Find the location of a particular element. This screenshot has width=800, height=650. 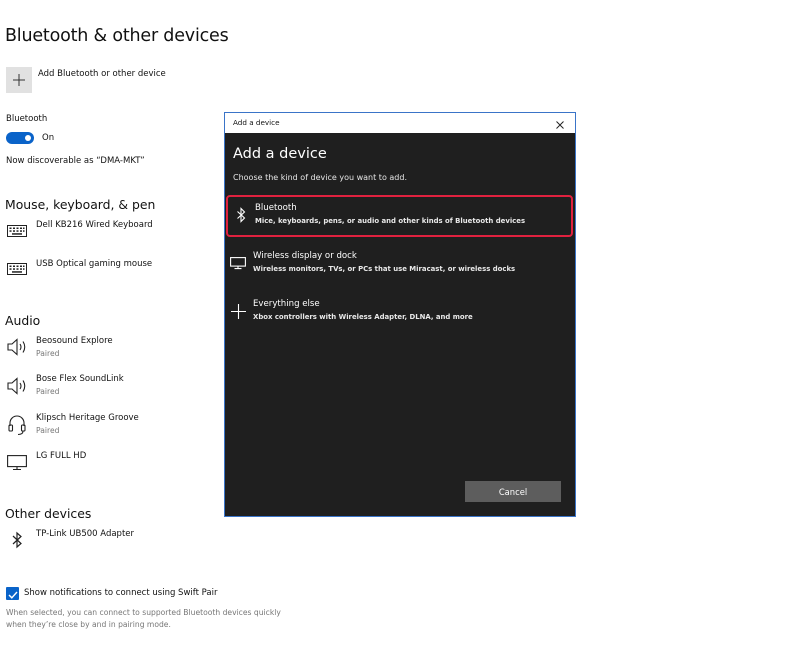

toggle-knob is located at coordinates (28, 138).